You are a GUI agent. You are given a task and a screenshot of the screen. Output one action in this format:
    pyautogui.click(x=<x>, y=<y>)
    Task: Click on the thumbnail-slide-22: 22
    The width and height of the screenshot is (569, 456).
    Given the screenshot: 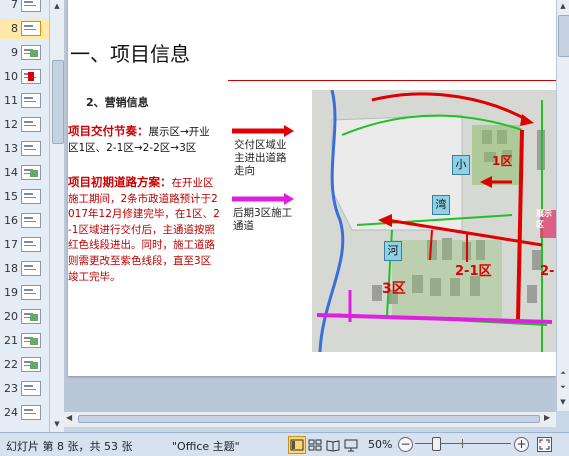 What is the action you would take?
    pyautogui.click(x=24, y=365)
    